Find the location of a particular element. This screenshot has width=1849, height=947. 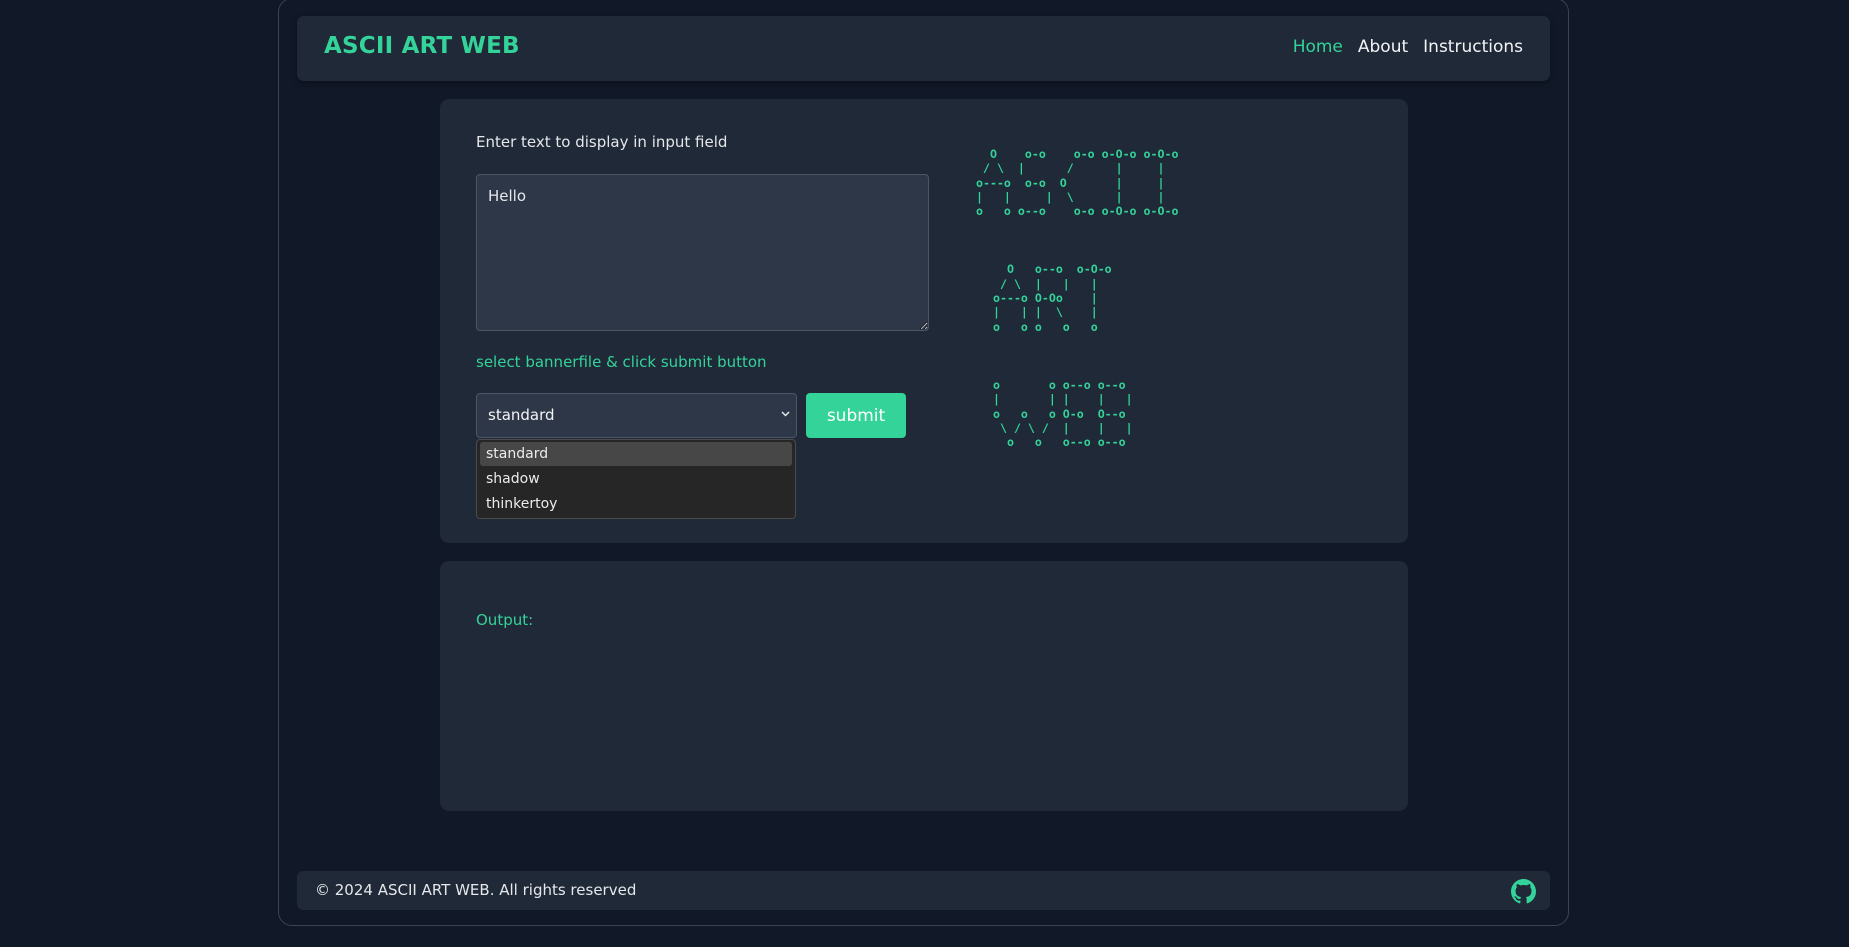

nav-link-instructions: Instructions is located at coordinates (1473, 47).